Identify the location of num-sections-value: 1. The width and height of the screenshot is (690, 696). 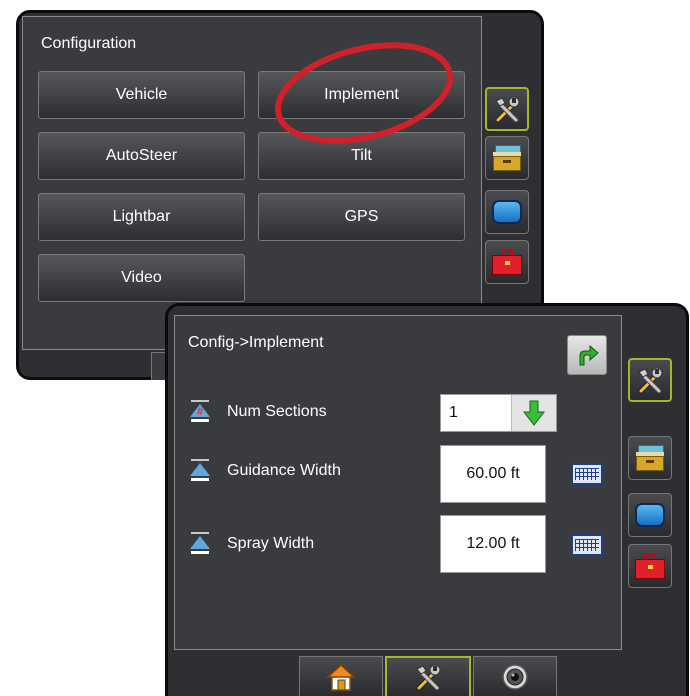
(453, 412).